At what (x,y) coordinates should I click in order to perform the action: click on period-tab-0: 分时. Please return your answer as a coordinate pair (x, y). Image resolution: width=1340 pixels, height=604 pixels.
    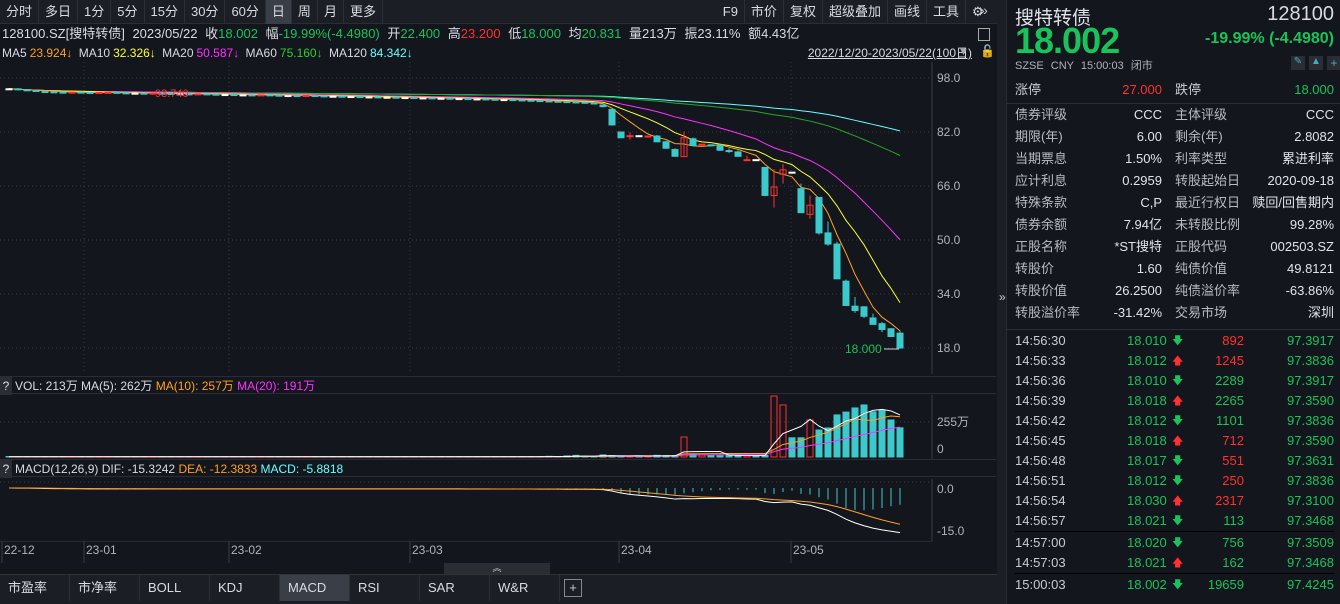
    Looking at the image, I should click on (20, 12).